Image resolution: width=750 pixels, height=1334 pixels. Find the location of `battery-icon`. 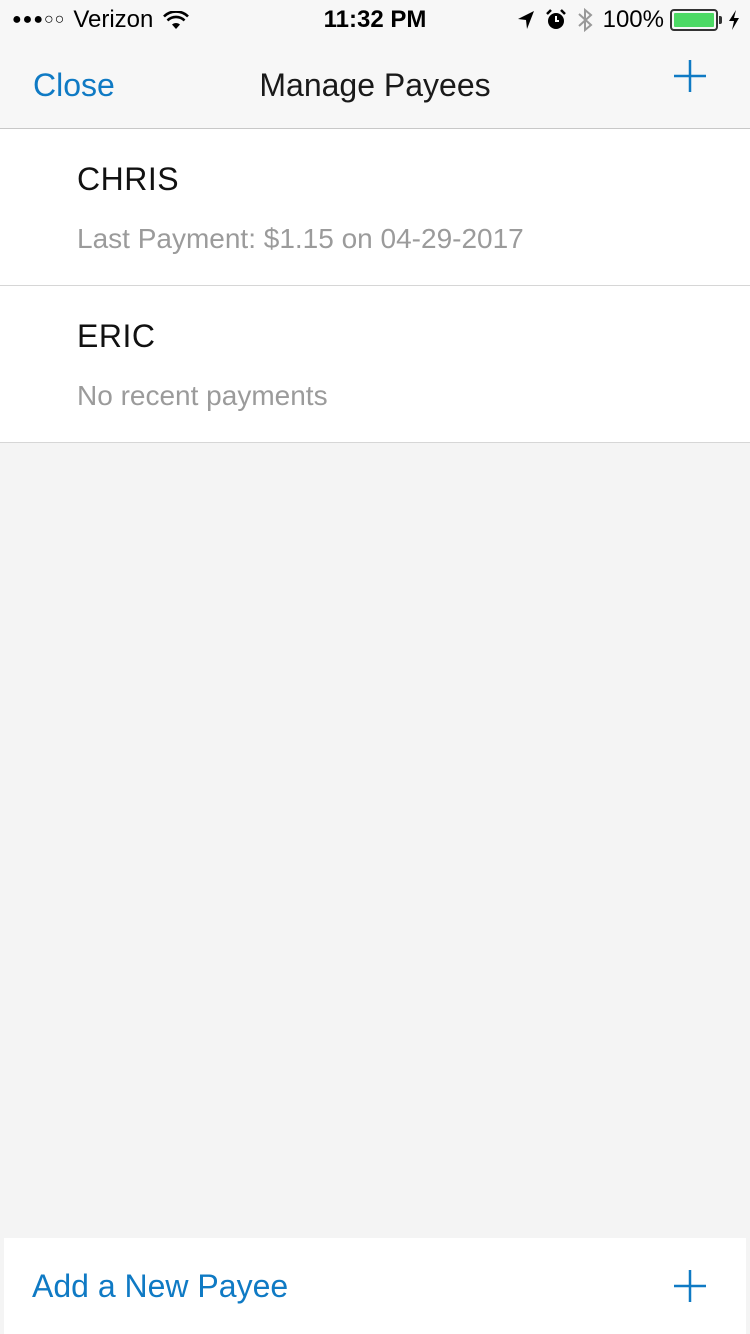

battery-icon is located at coordinates (696, 20).